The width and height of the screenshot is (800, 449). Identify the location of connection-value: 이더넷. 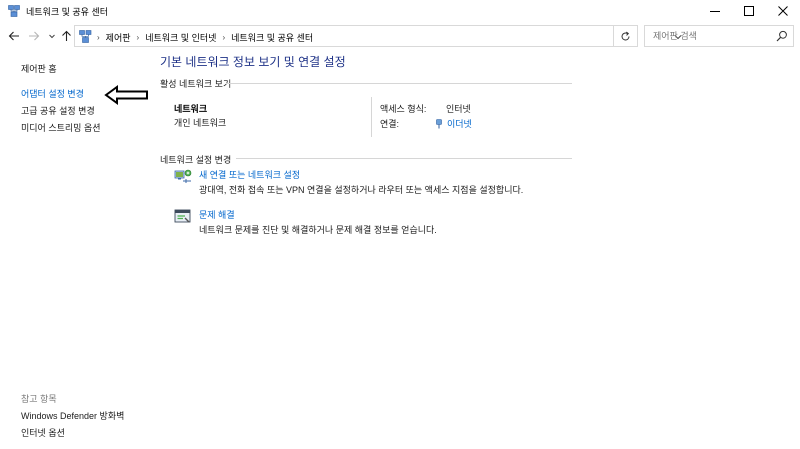
(459, 123).